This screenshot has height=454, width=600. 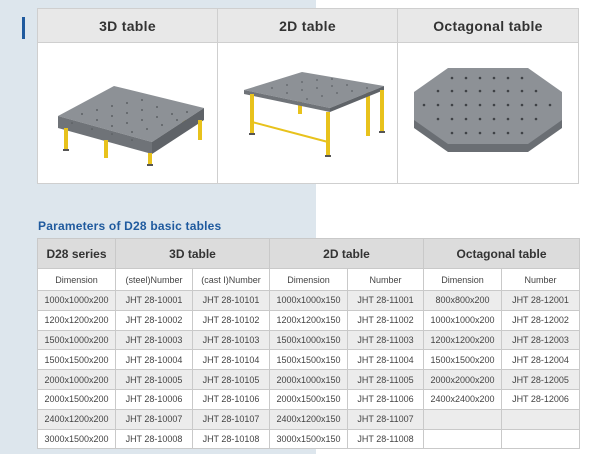 I want to click on table-cell: JHT 28-11002, so click(x=385, y=320).